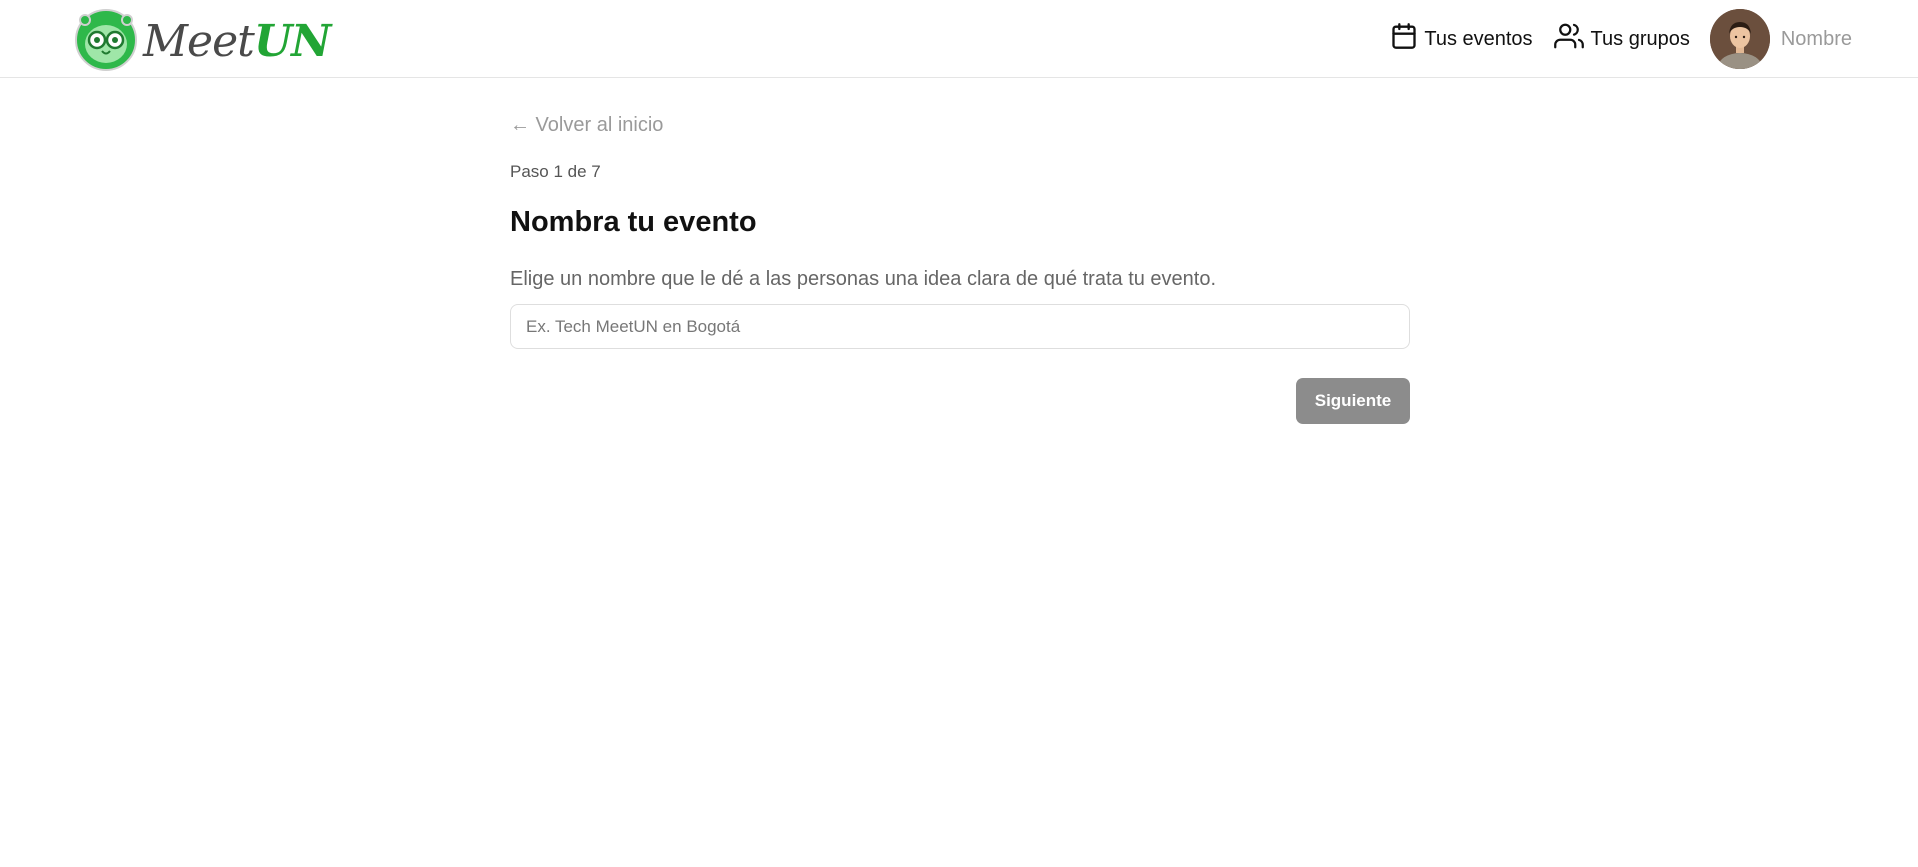  I want to click on top-nav: Tus eventos Tus grupos Nombre, so click(1621, 39).